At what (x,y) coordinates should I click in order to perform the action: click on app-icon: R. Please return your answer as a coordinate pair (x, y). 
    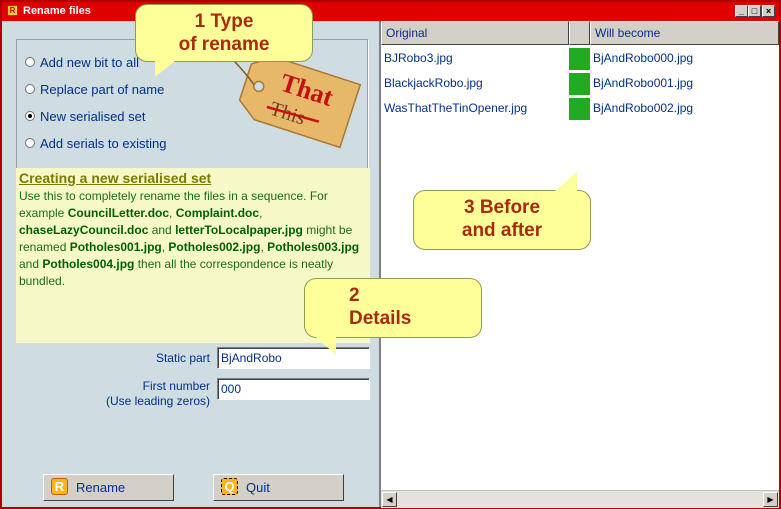
    Looking at the image, I should click on (12, 10).